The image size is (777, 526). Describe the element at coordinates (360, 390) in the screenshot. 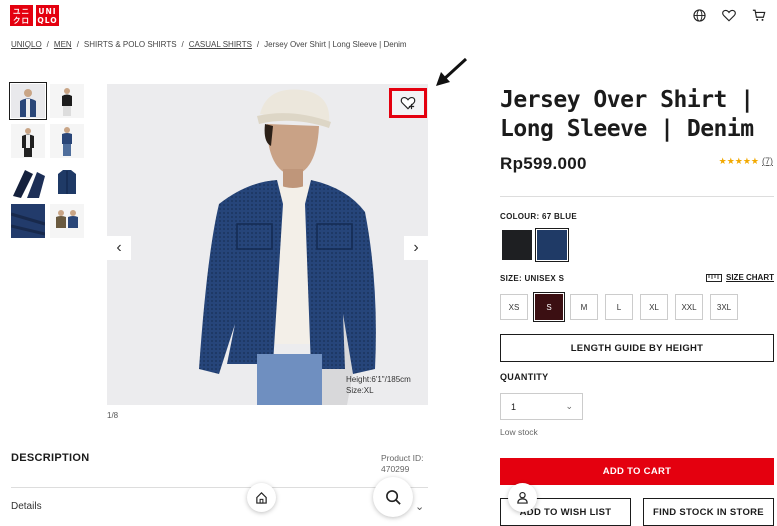

I see `model-size: Size:XL` at that location.